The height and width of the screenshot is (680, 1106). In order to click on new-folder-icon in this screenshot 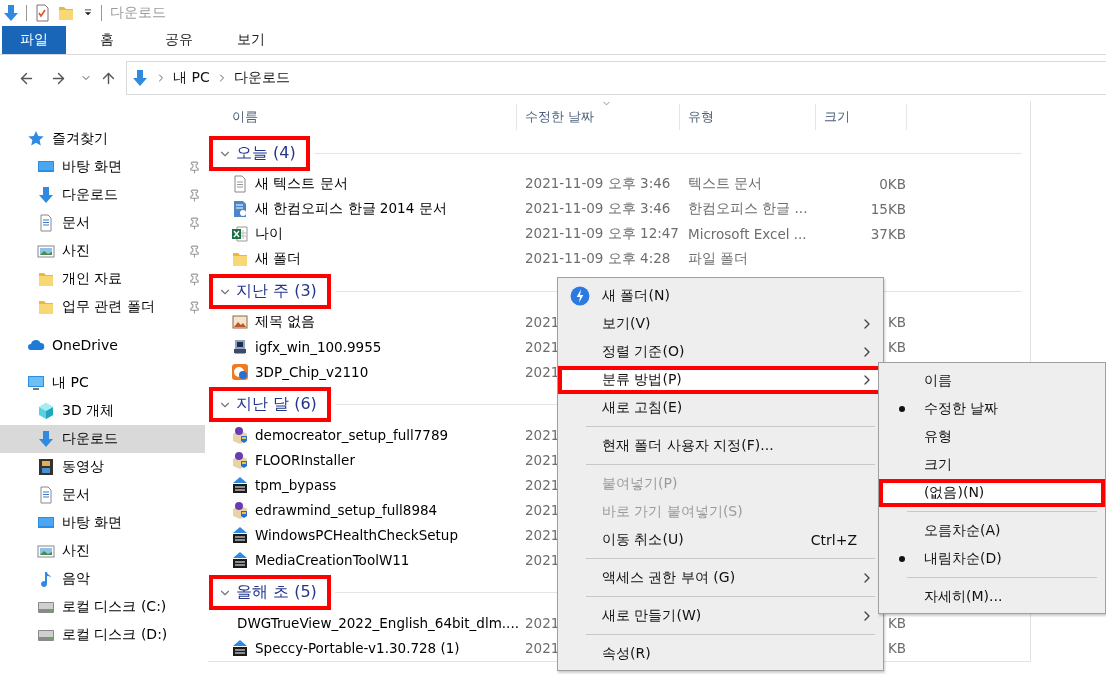, I will do `click(580, 296)`.